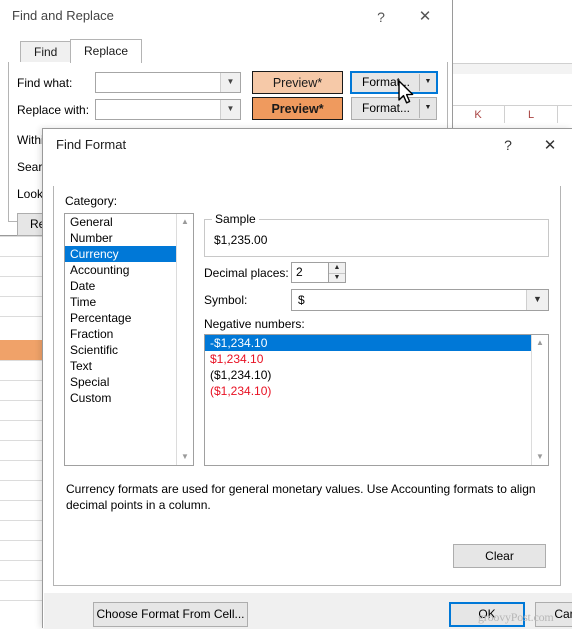  I want to click on tab-replace: Replace, so click(106, 51).